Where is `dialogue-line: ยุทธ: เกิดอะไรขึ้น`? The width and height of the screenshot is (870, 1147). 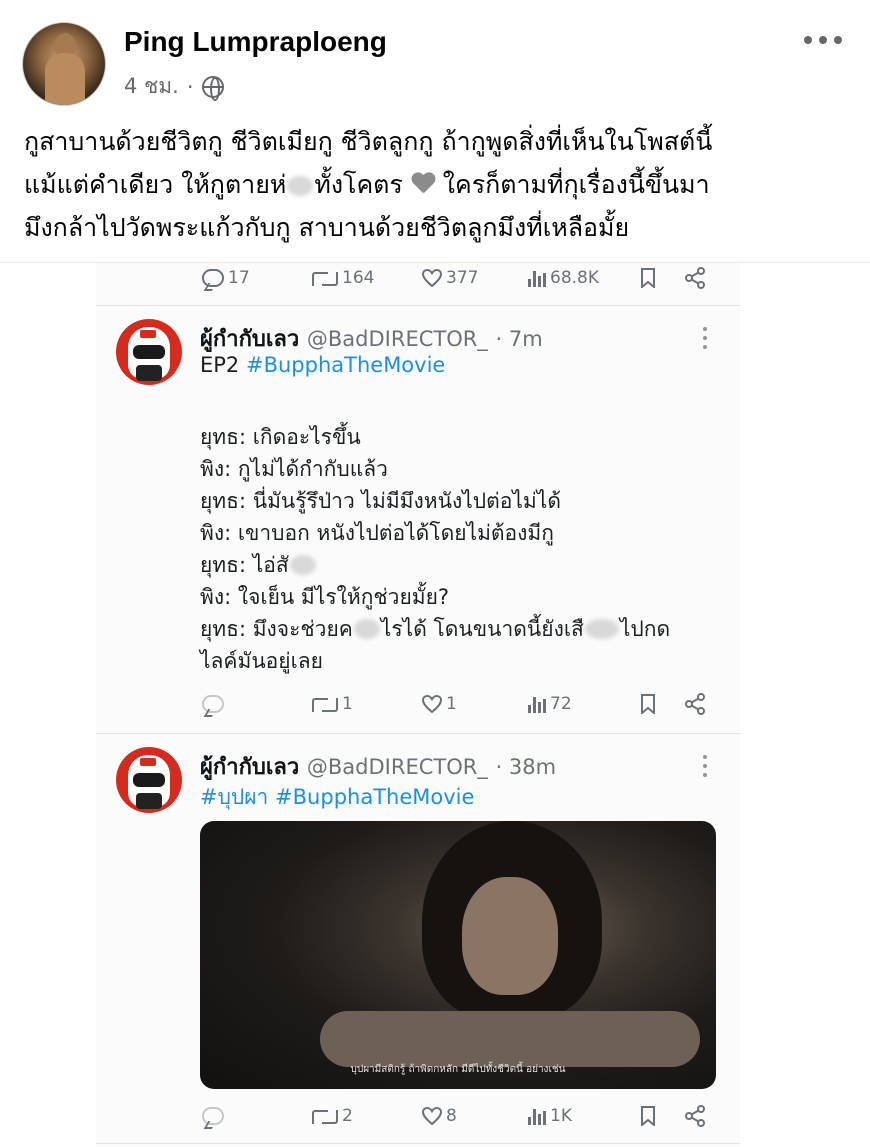
dialogue-line: ยุทธ: เกิดอะไรขึ้น is located at coordinates (280, 437).